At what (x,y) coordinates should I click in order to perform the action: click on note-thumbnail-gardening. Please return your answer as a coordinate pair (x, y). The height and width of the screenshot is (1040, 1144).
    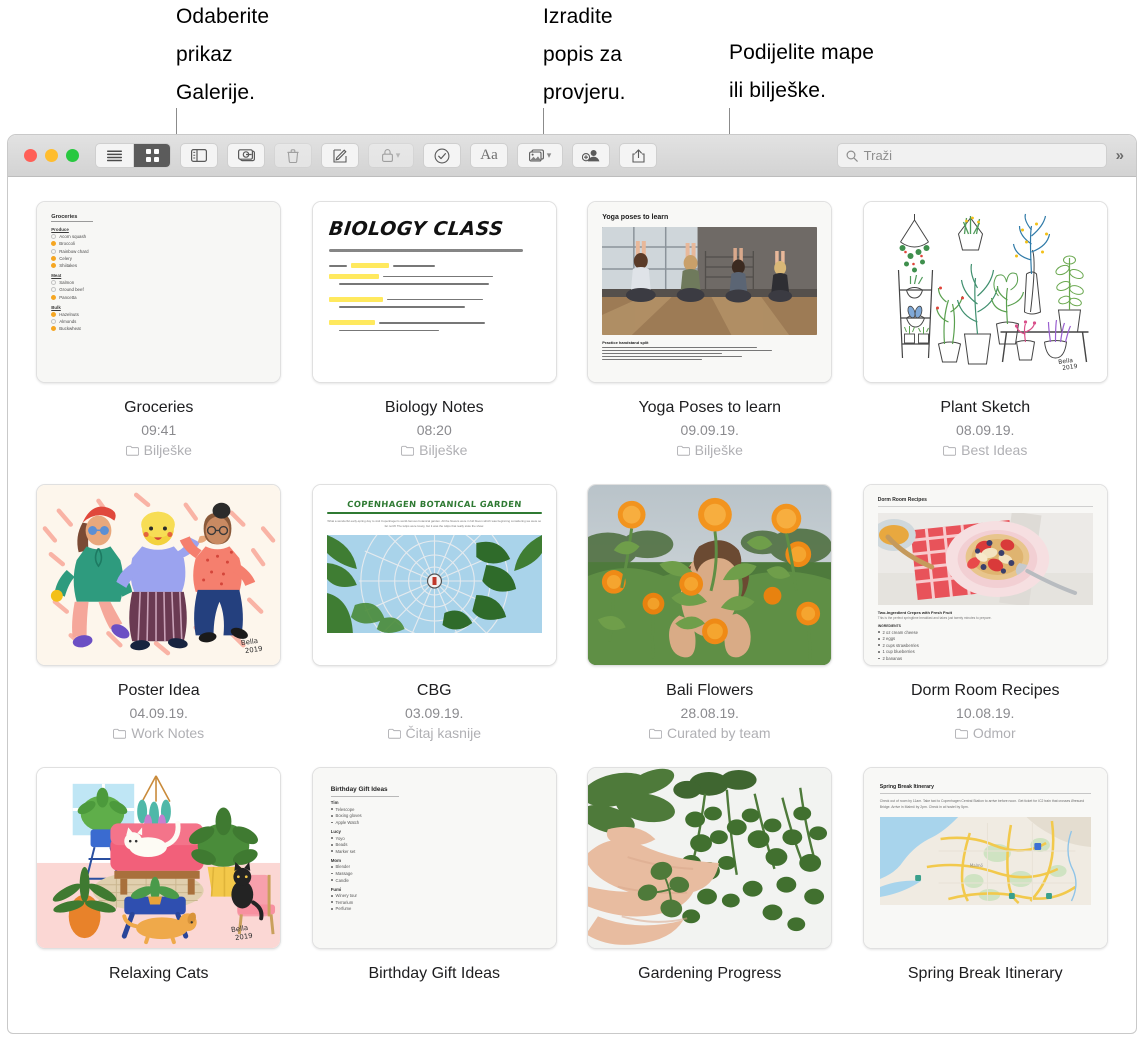
    Looking at the image, I should click on (710, 858).